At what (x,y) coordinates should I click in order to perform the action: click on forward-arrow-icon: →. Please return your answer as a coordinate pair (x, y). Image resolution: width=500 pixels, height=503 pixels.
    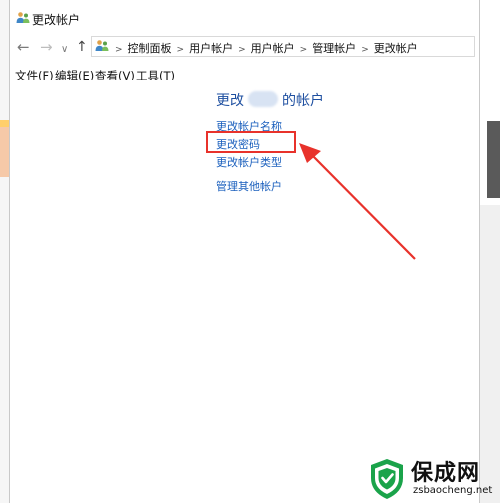
    Looking at the image, I should click on (46, 47).